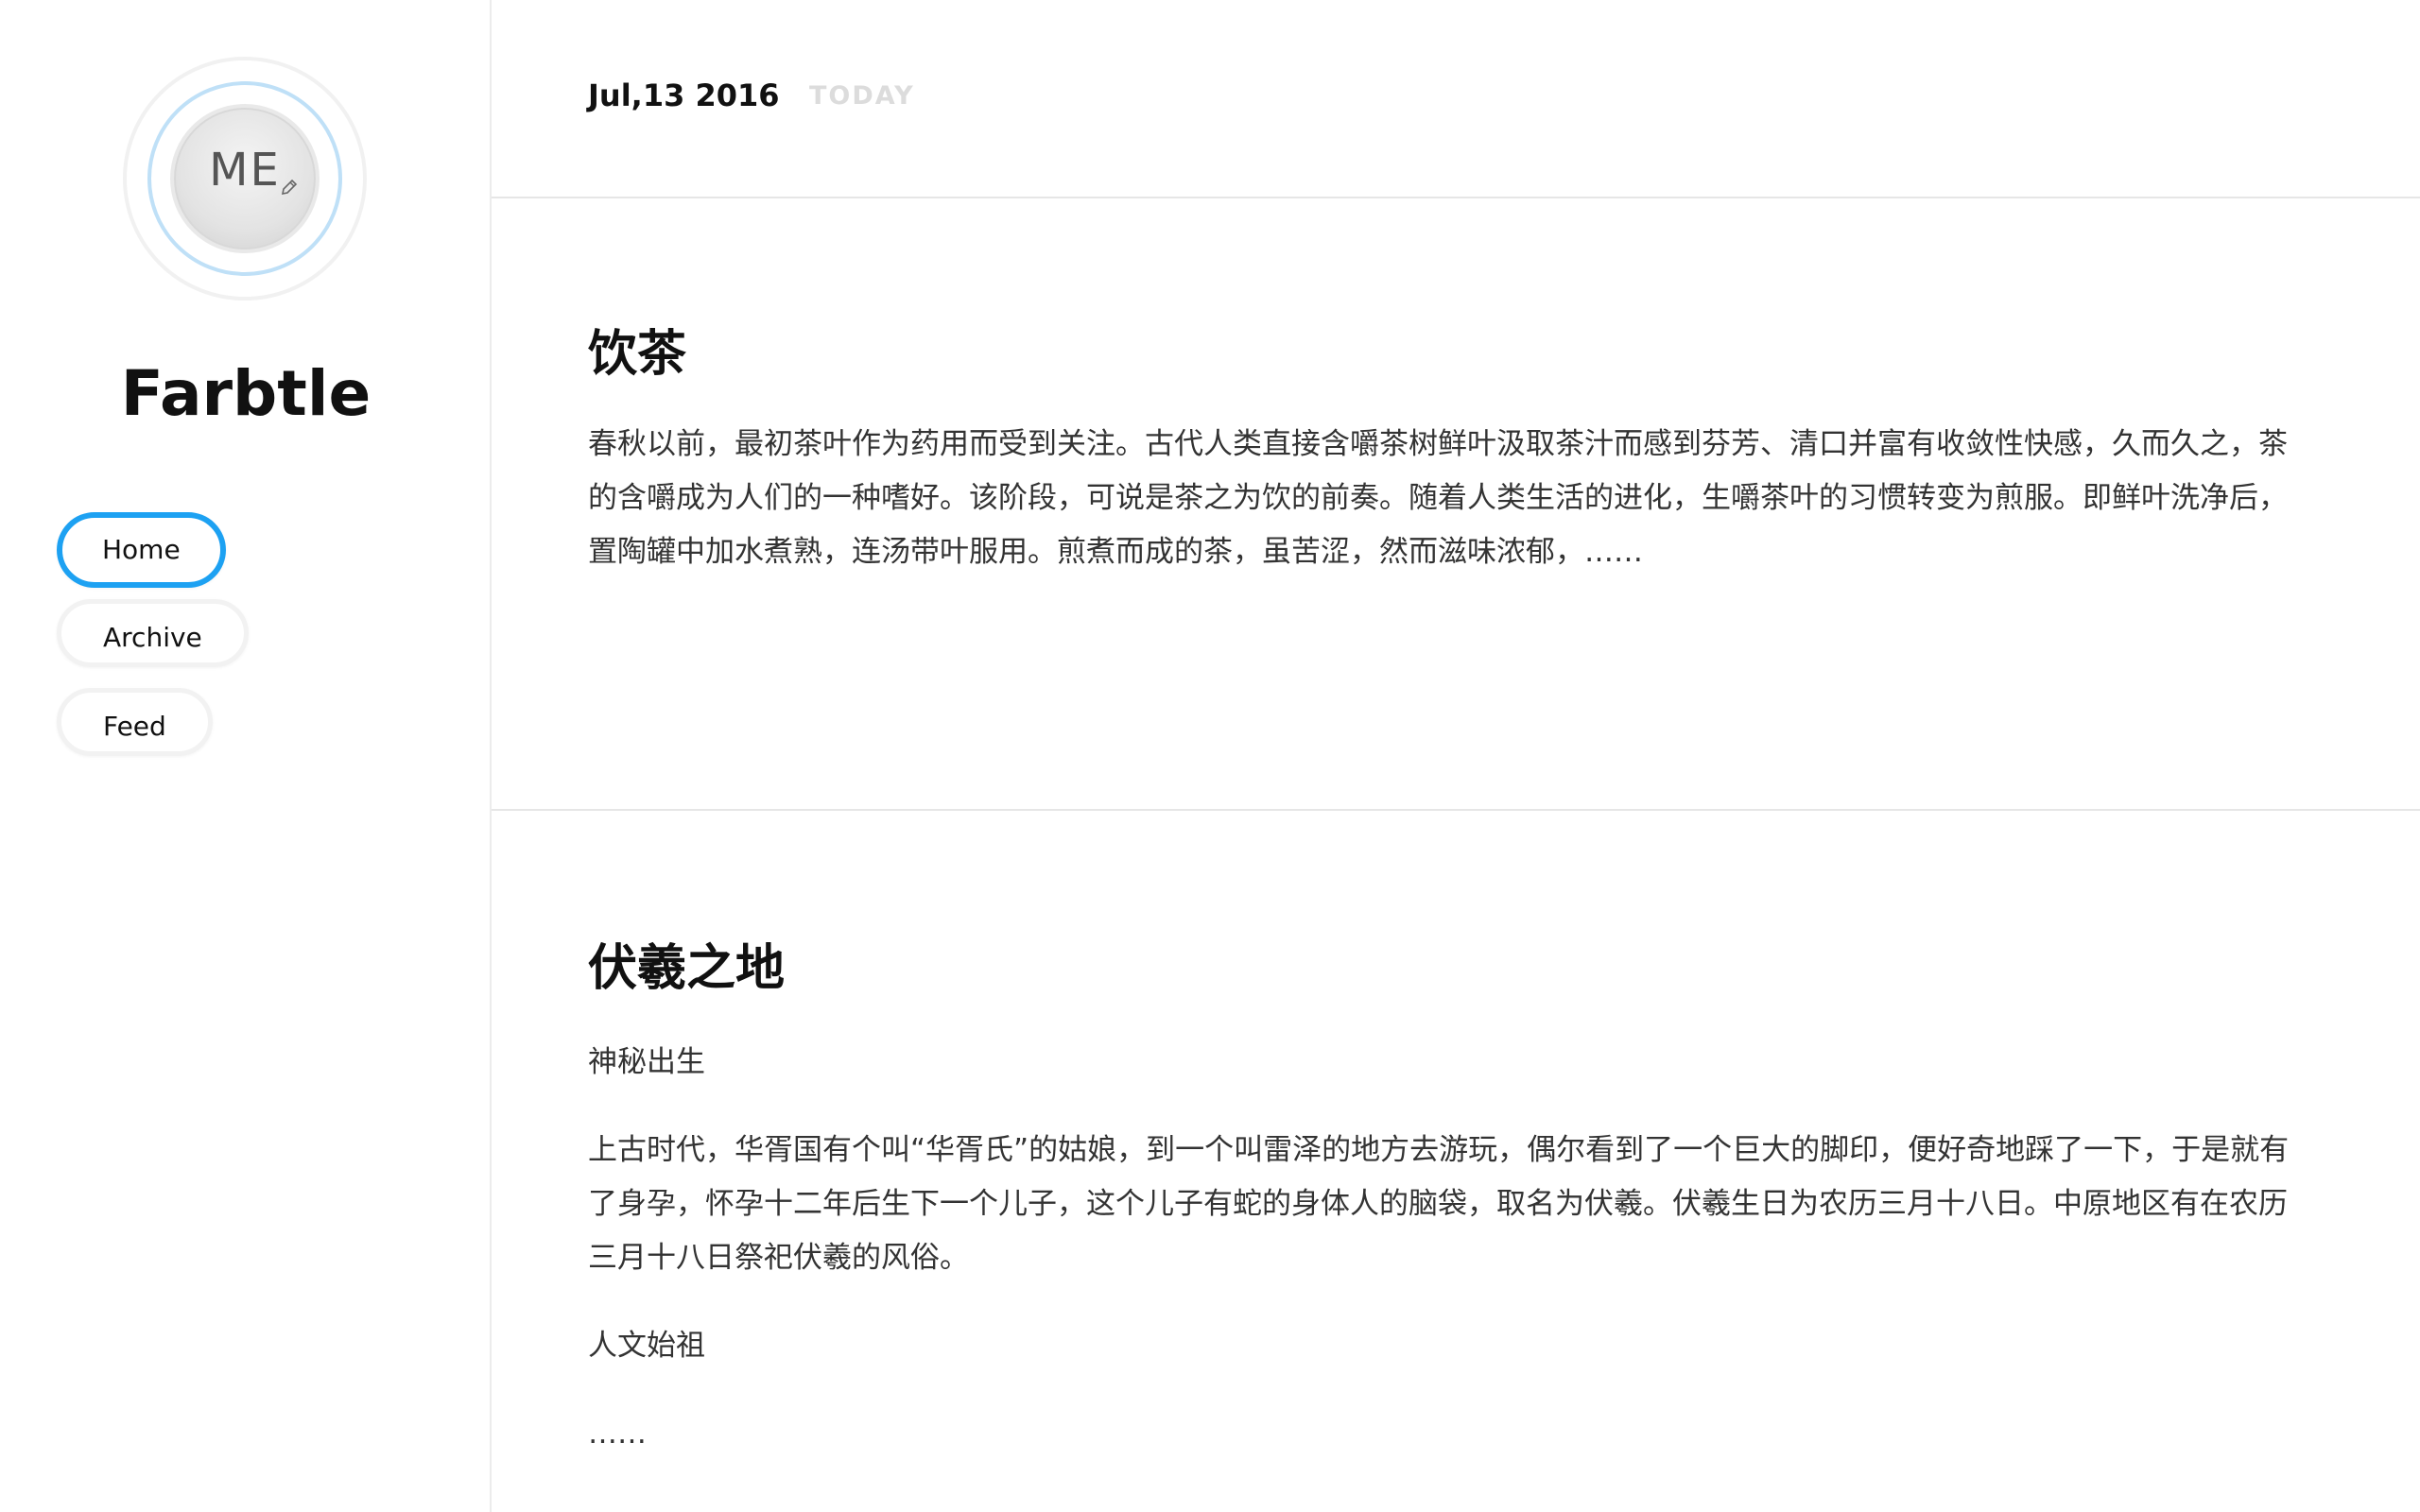 This screenshot has width=2420, height=1512. What do you see at coordinates (141, 550) in the screenshot?
I see `nav-home: Home` at bounding box center [141, 550].